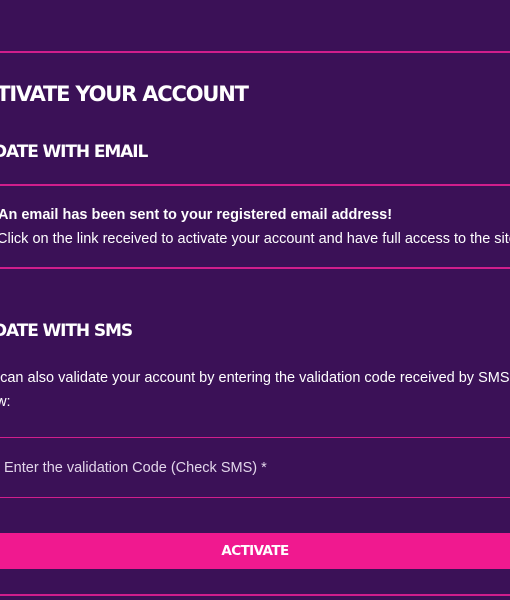 This screenshot has height=600, width=510. Describe the element at coordinates (255, 551) in the screenshot. I see `activate-button: ACTIVATE` at that location.